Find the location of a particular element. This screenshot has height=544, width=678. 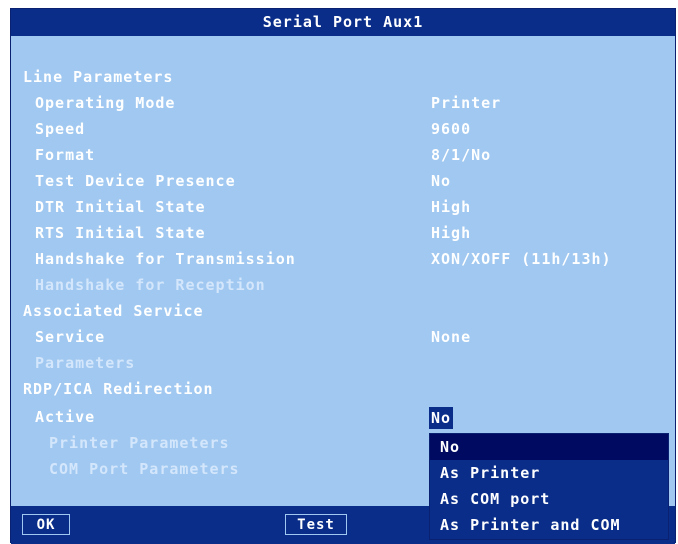

ok-button: OK is located at coordinates (46, 524).